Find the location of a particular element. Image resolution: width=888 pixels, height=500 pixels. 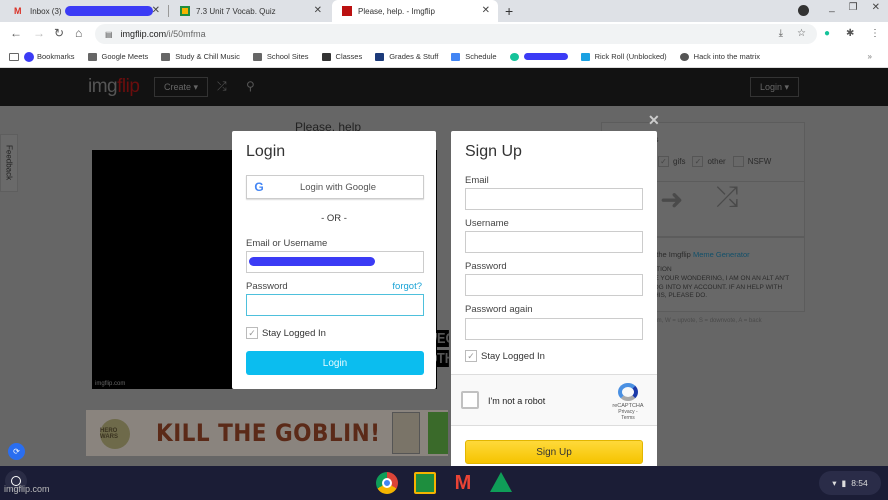

signup-password-input is located at coordinates (554, 285).